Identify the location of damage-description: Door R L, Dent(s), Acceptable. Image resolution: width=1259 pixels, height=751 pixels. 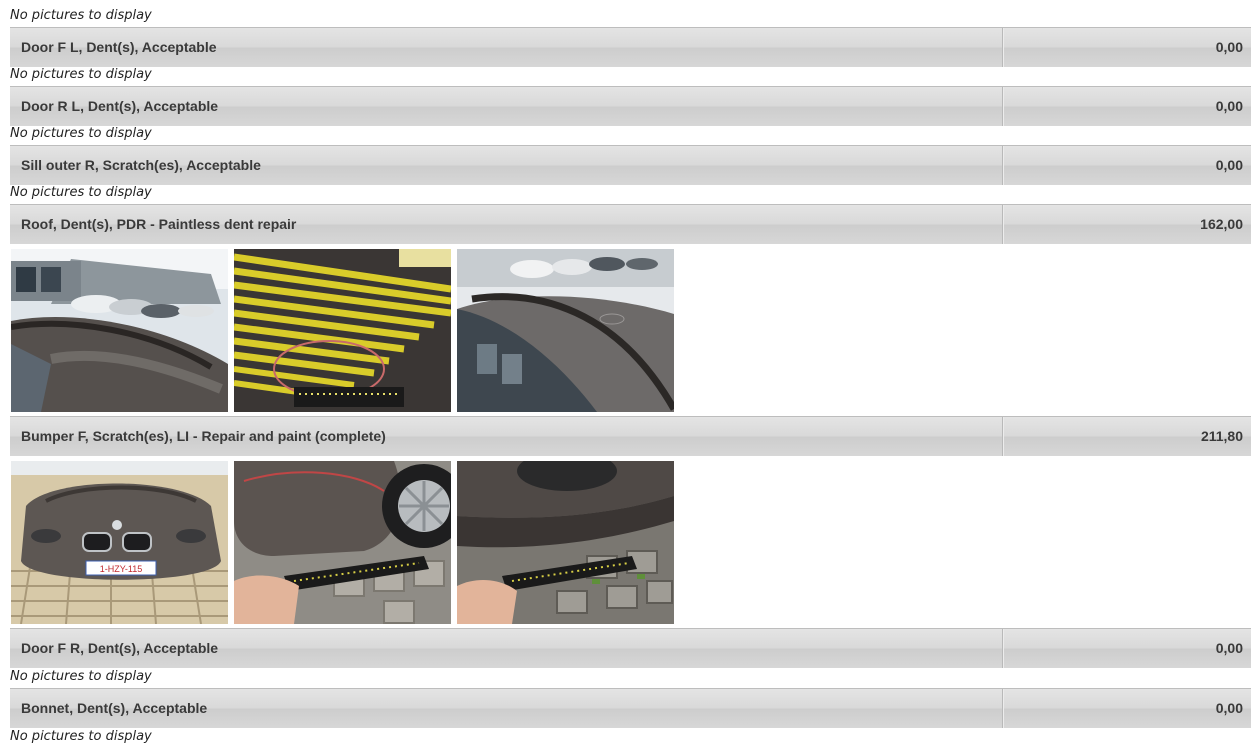
(120, 106).